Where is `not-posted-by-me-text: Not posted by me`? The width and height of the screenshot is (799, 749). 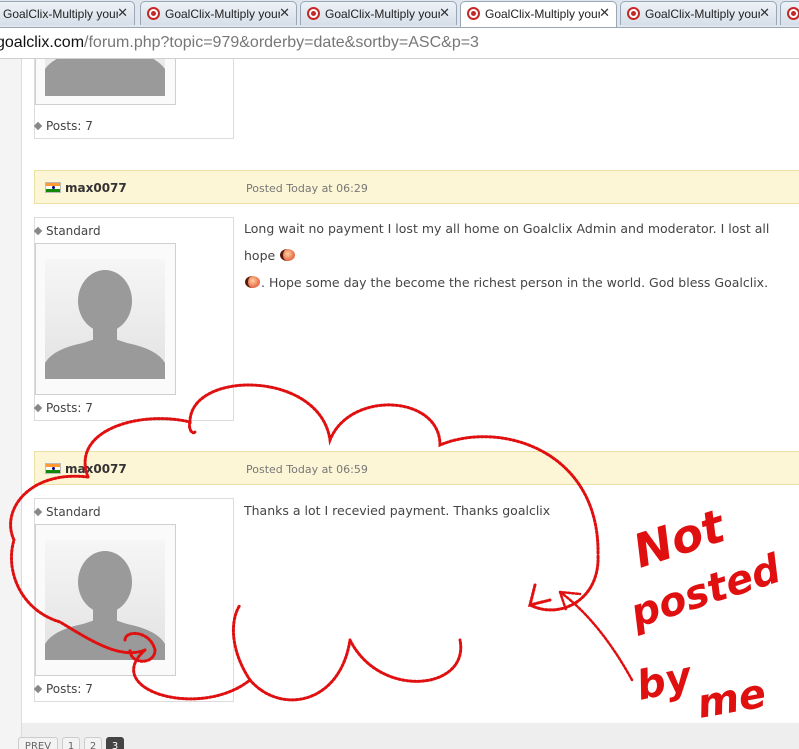 not-posted-by-me-text: Not posted by me is located at coordinates (705, 613).